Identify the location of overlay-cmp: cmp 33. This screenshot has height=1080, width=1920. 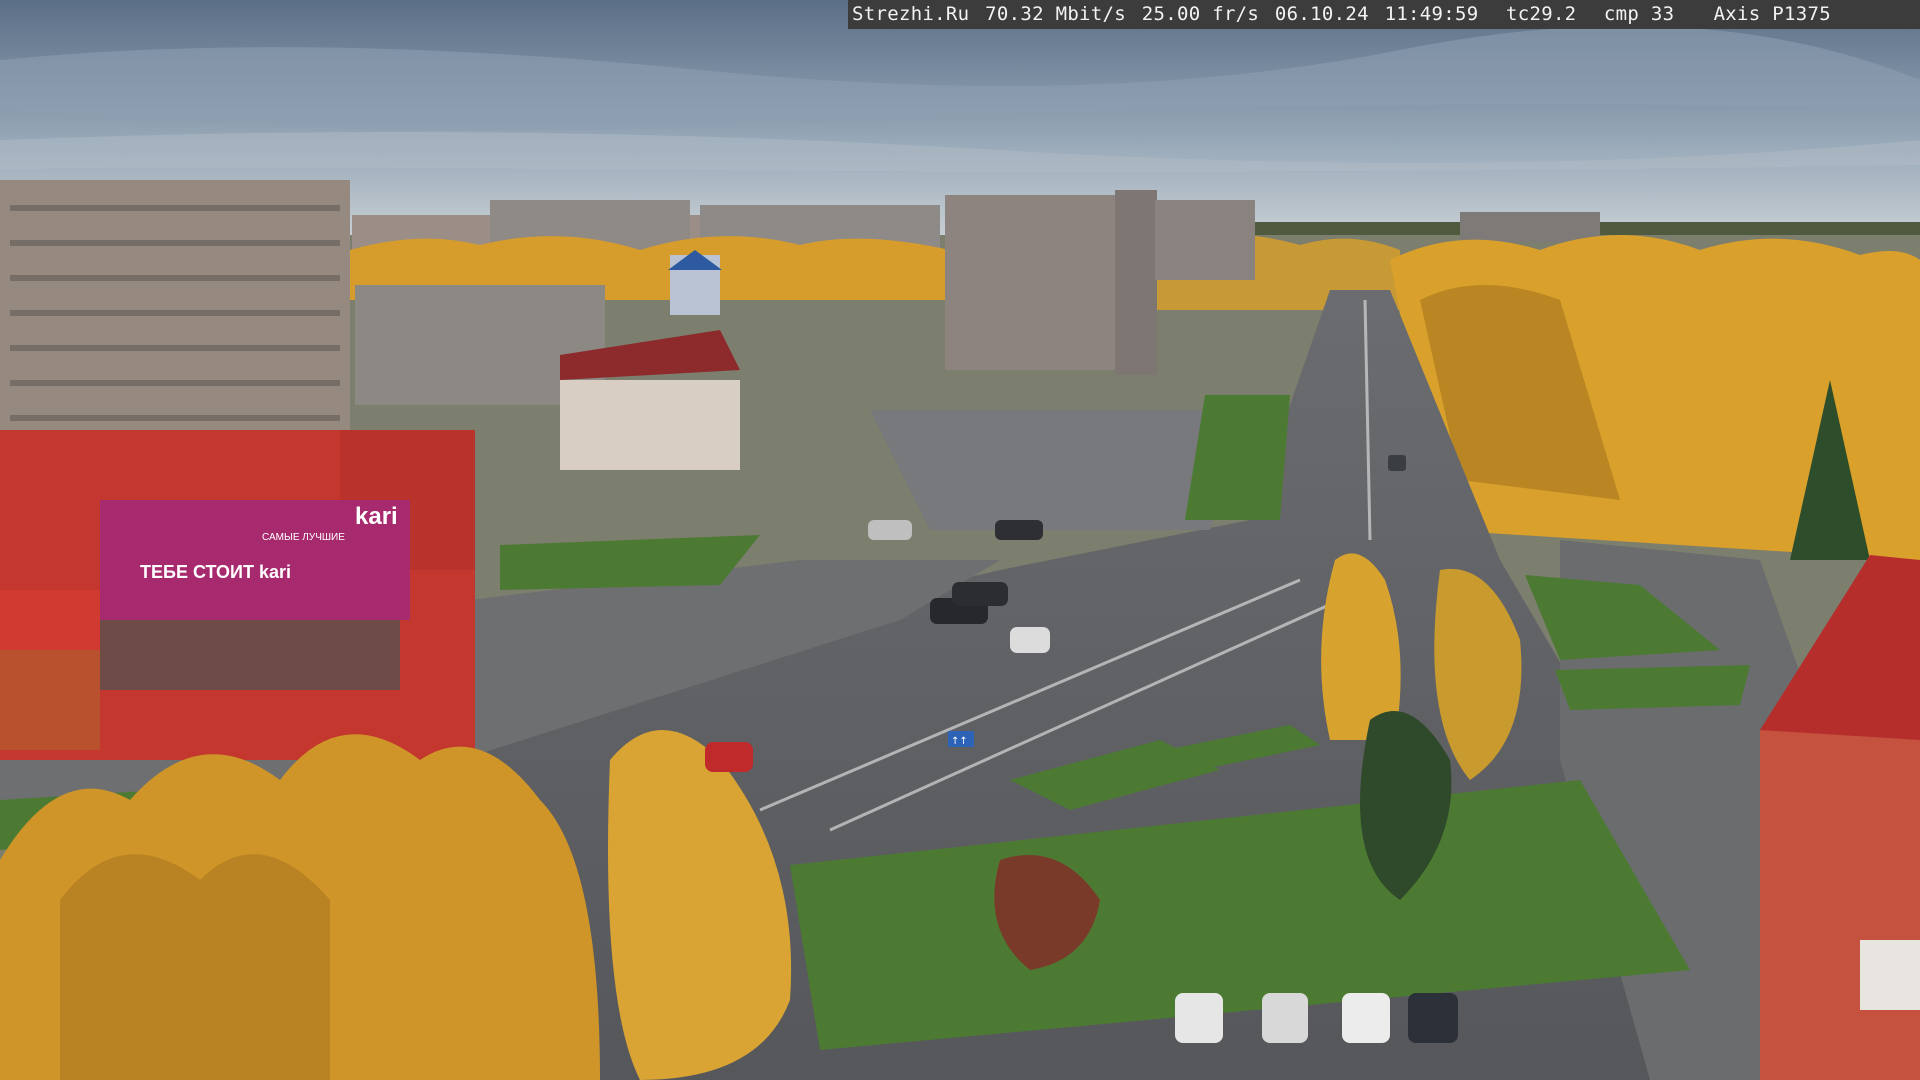
(1639, 14).